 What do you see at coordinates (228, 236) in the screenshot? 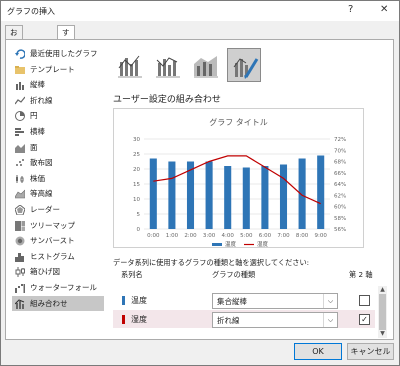
I see `x-tick-label: 4:00` at bounding box center [228, 236].